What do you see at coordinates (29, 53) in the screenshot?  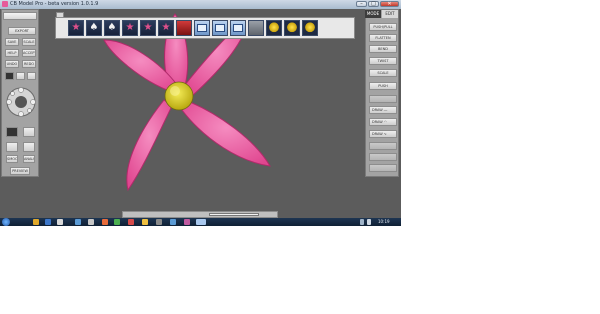 I see `accept-button: ACCEPT` at bounding box center [29, 53].